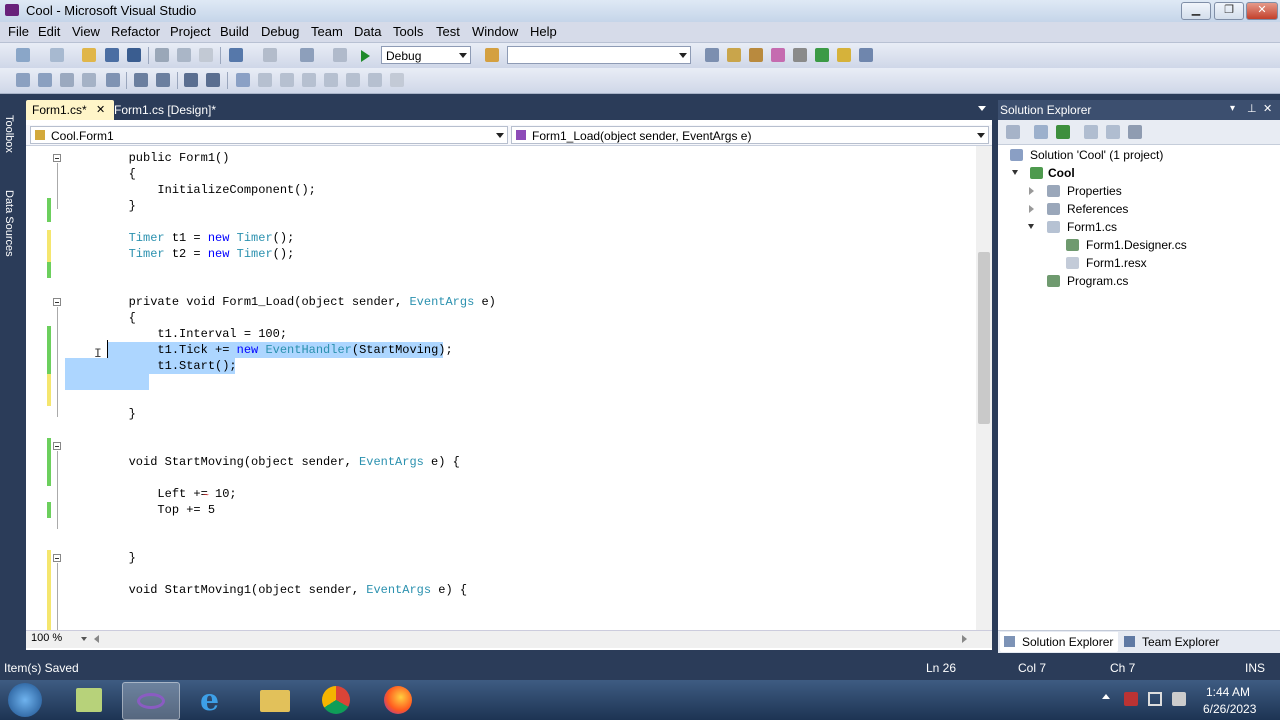 Image resolution: width=1280 pixels, height=720 pixels. Describe the element at coordinates (162, 55) in the screenshot. I see `cut-icon` at that location.